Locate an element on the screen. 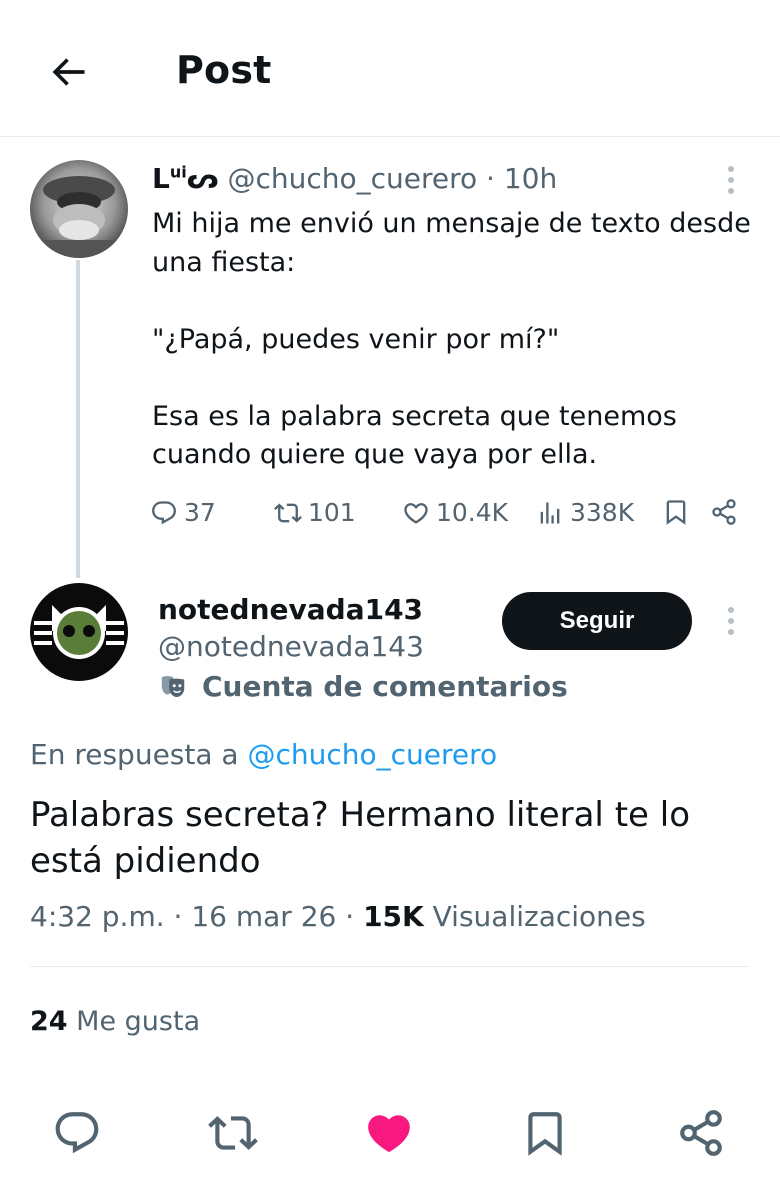 Image resolution: width=780 pixels, height=1200 pixels. divider is located at coordinates (390, 966).